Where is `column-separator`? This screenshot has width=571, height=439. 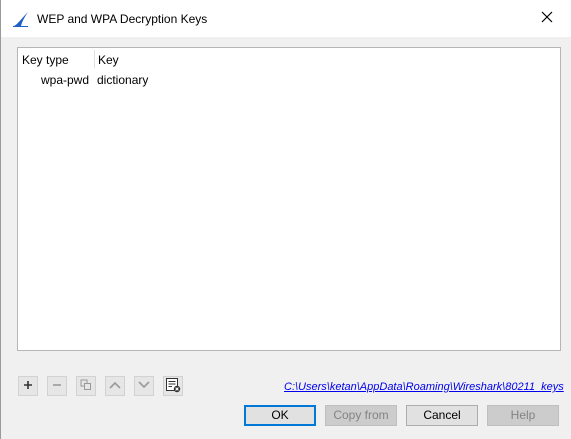 column-separator is located at coordinates (94, 59).